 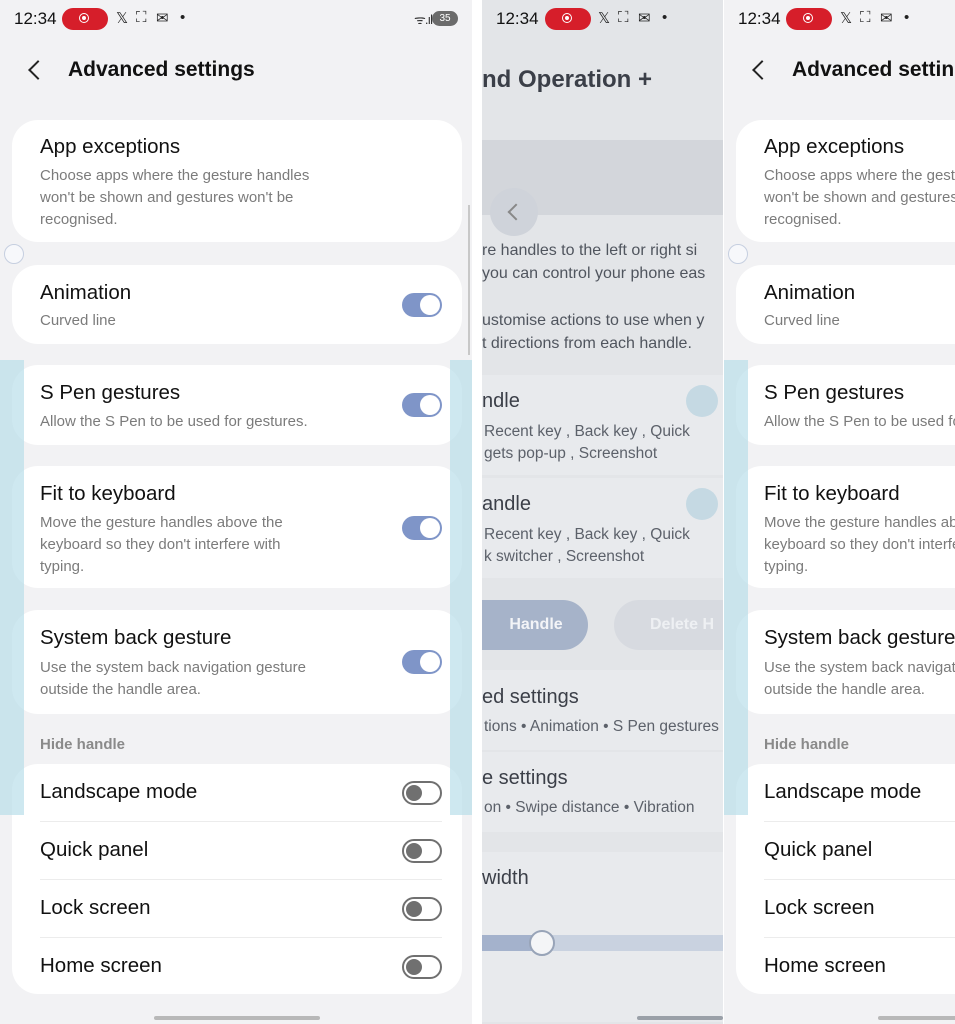 What do you see at coordinates (422, 405) in the screenshot?
I see `spen-gestures-toggle` at bounding box center [422, 405].